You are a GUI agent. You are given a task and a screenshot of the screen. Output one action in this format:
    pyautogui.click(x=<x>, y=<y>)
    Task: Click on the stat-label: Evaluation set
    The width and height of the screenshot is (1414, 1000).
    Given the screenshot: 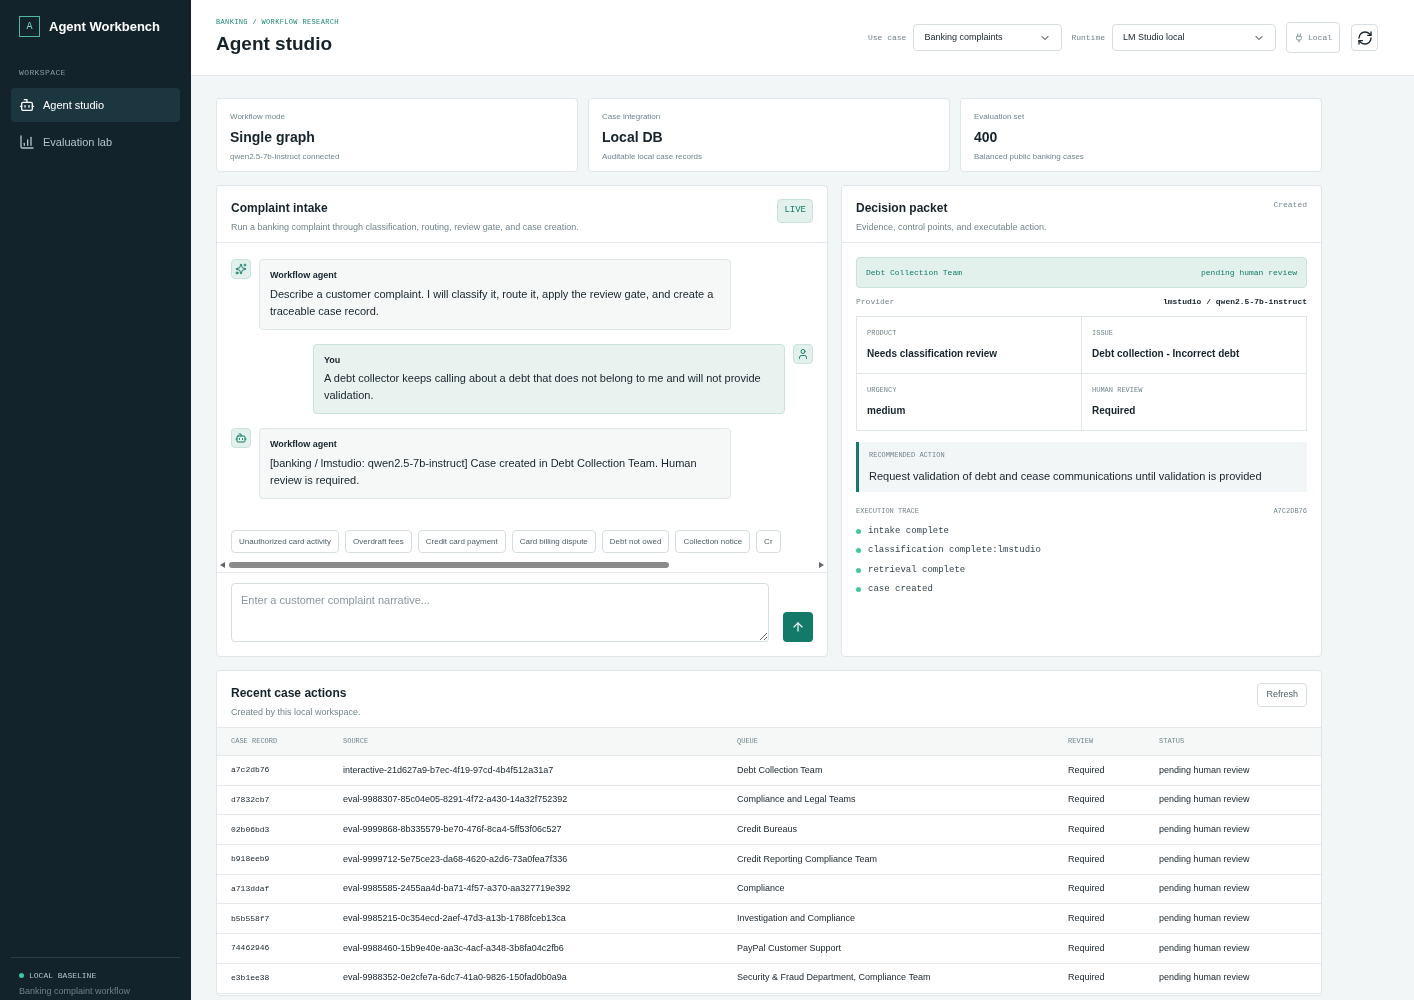 What is the action you would take?
    pyautogui.click(x=1000, y=117)
    